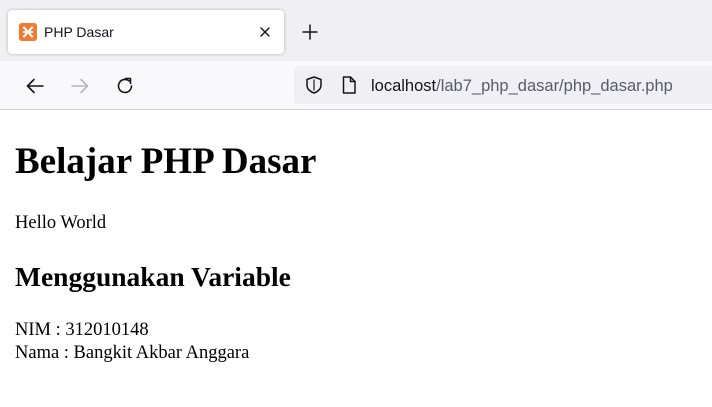 This screenshot has height=407, width=712. I want to click on xampp-icon, so click(28, 32).